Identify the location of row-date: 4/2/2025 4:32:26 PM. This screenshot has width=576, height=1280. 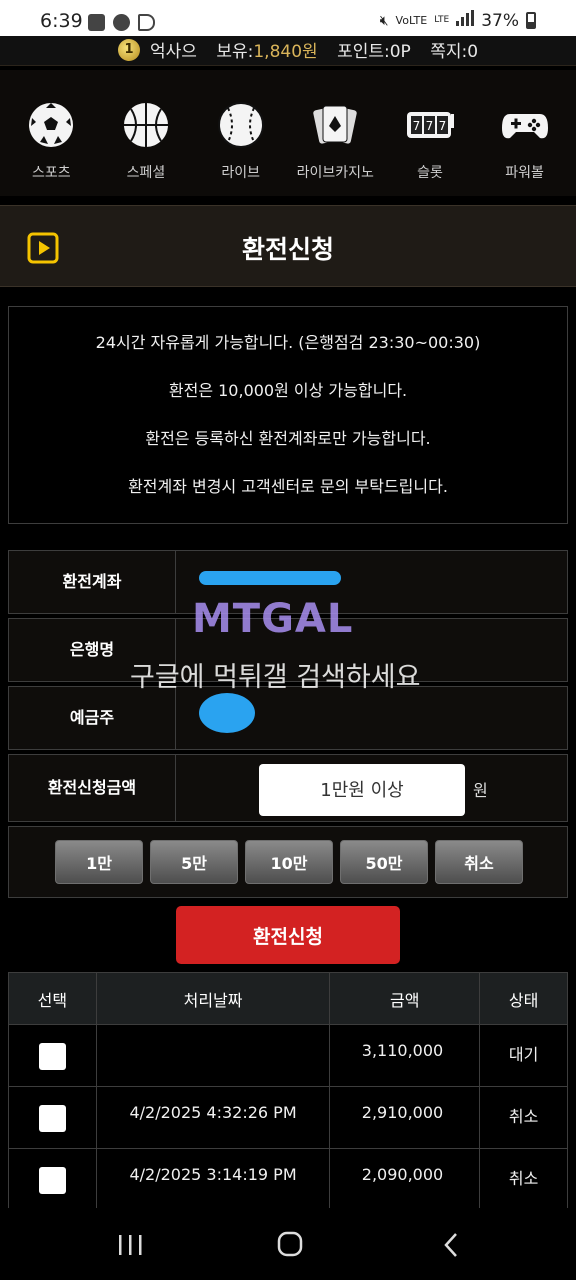
(213, 1117).